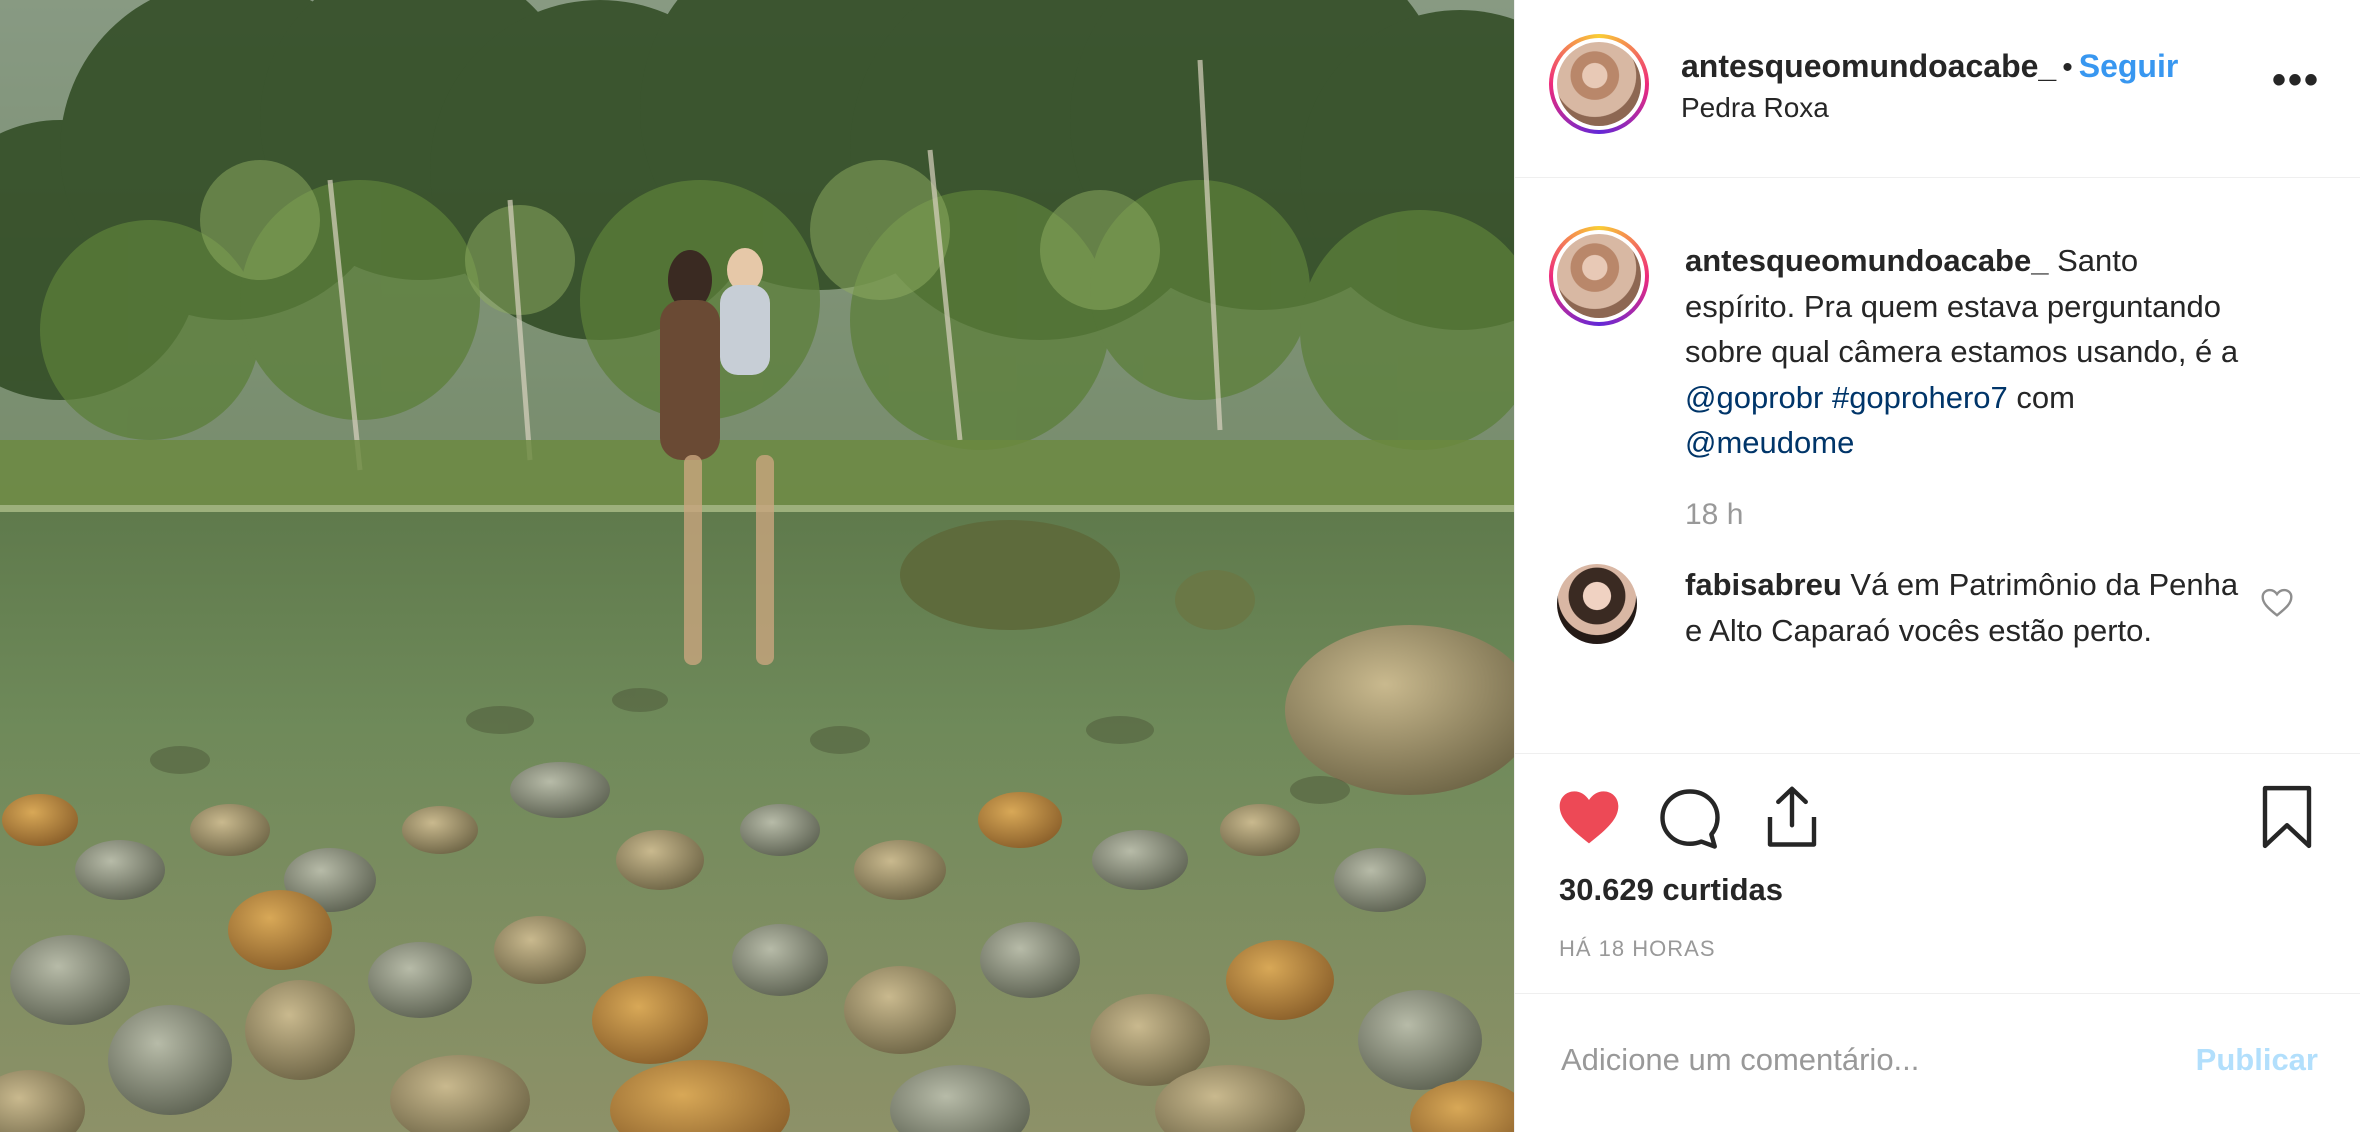  What do you see at coordinates (1763, 584) in the screenshot?
I see `comment-username: fabisabreu` at bounding box center [1763, 584].